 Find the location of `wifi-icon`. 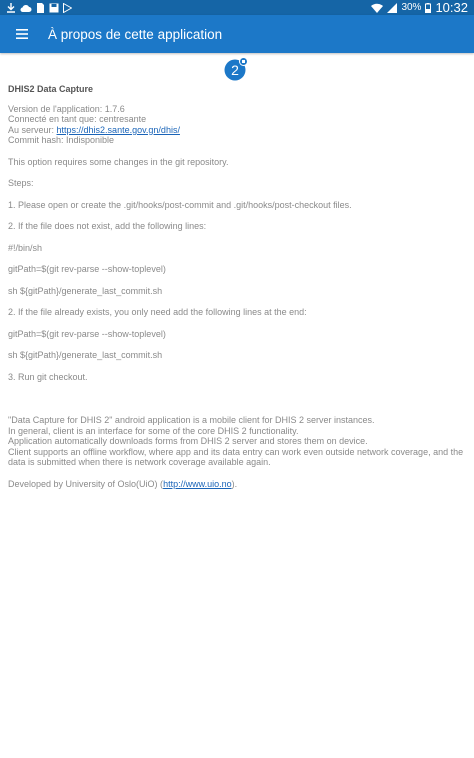

wifi-icon is located at coordinates (377, 8).